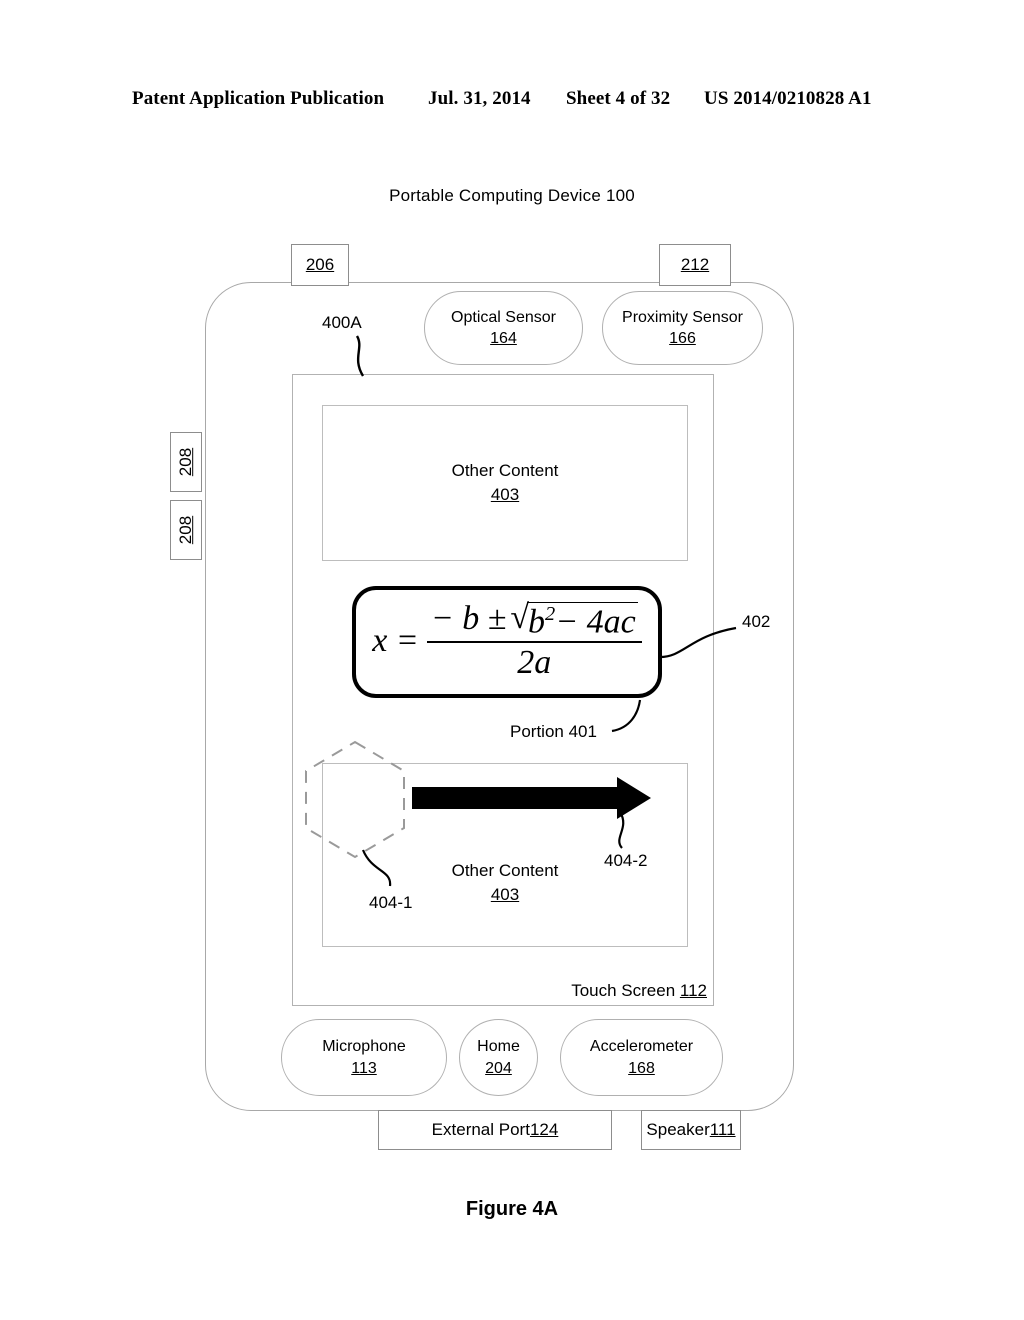 The height and width of the screenshot is (1320, 1024). Describe the element at coordinates (544, 1129) in the screenshot. I see `external-port-ref: 124` at that location.